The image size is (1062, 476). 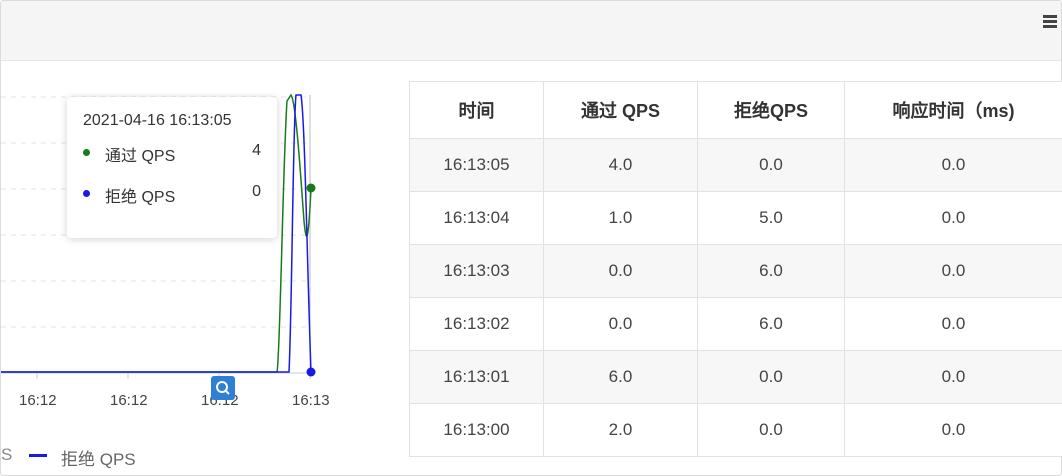 I want to click on column-header-block-qps: 拒绝QPS, so click(x=771, y=110).